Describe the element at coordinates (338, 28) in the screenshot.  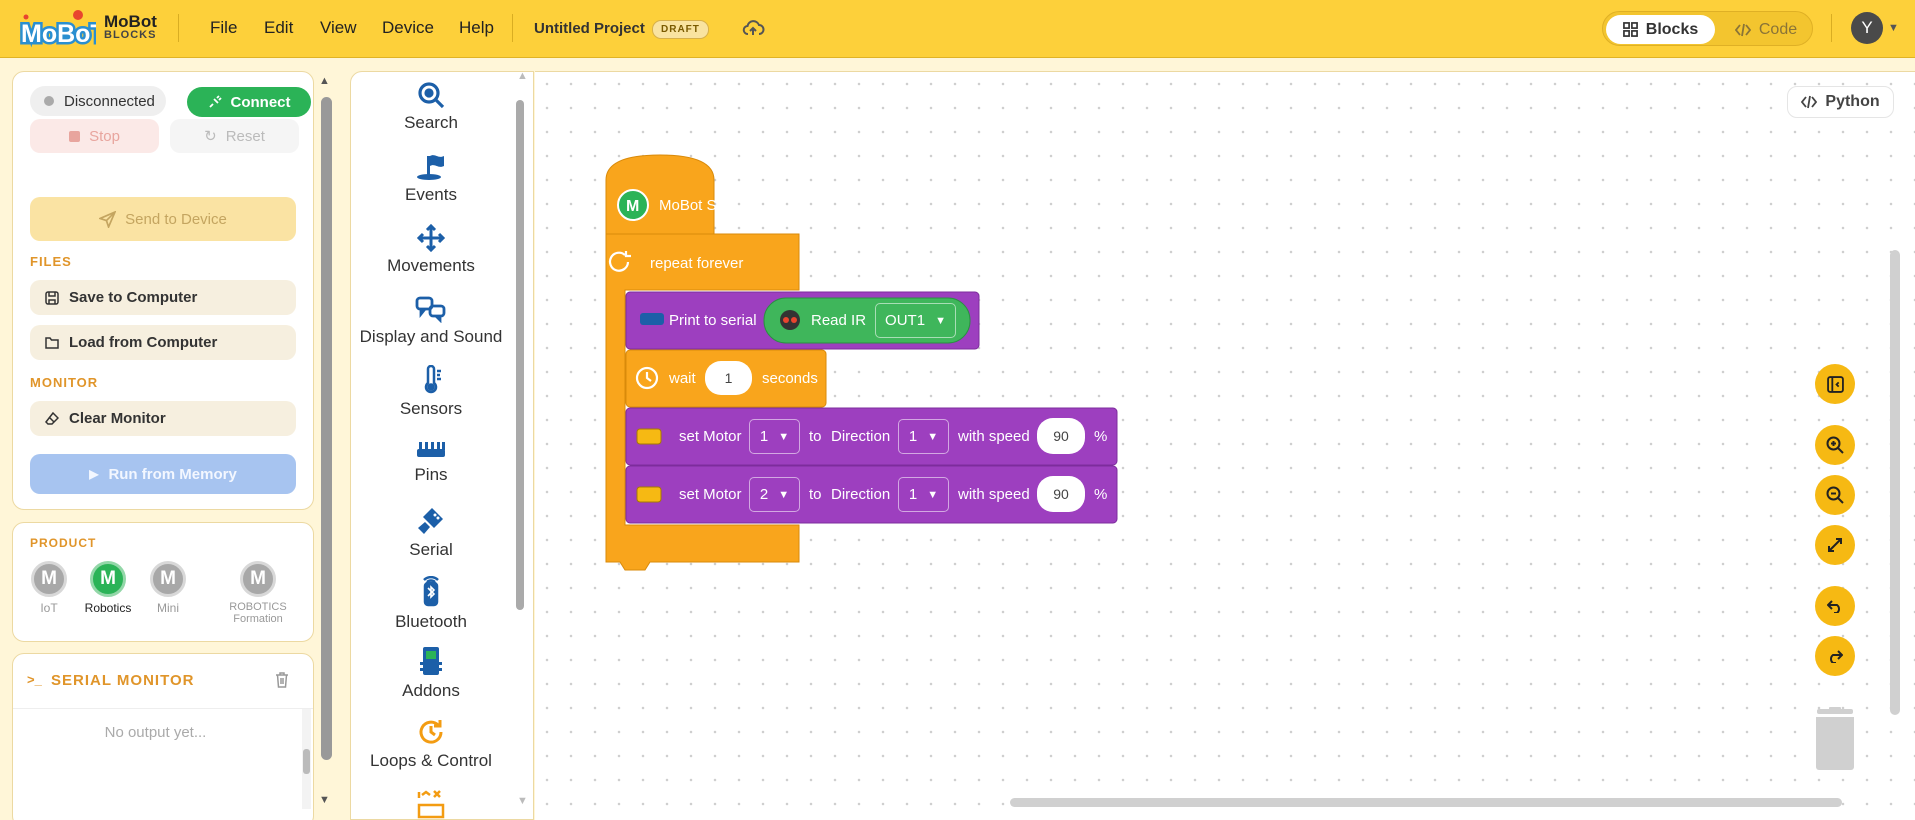
I see `menu-view: View` at that location.